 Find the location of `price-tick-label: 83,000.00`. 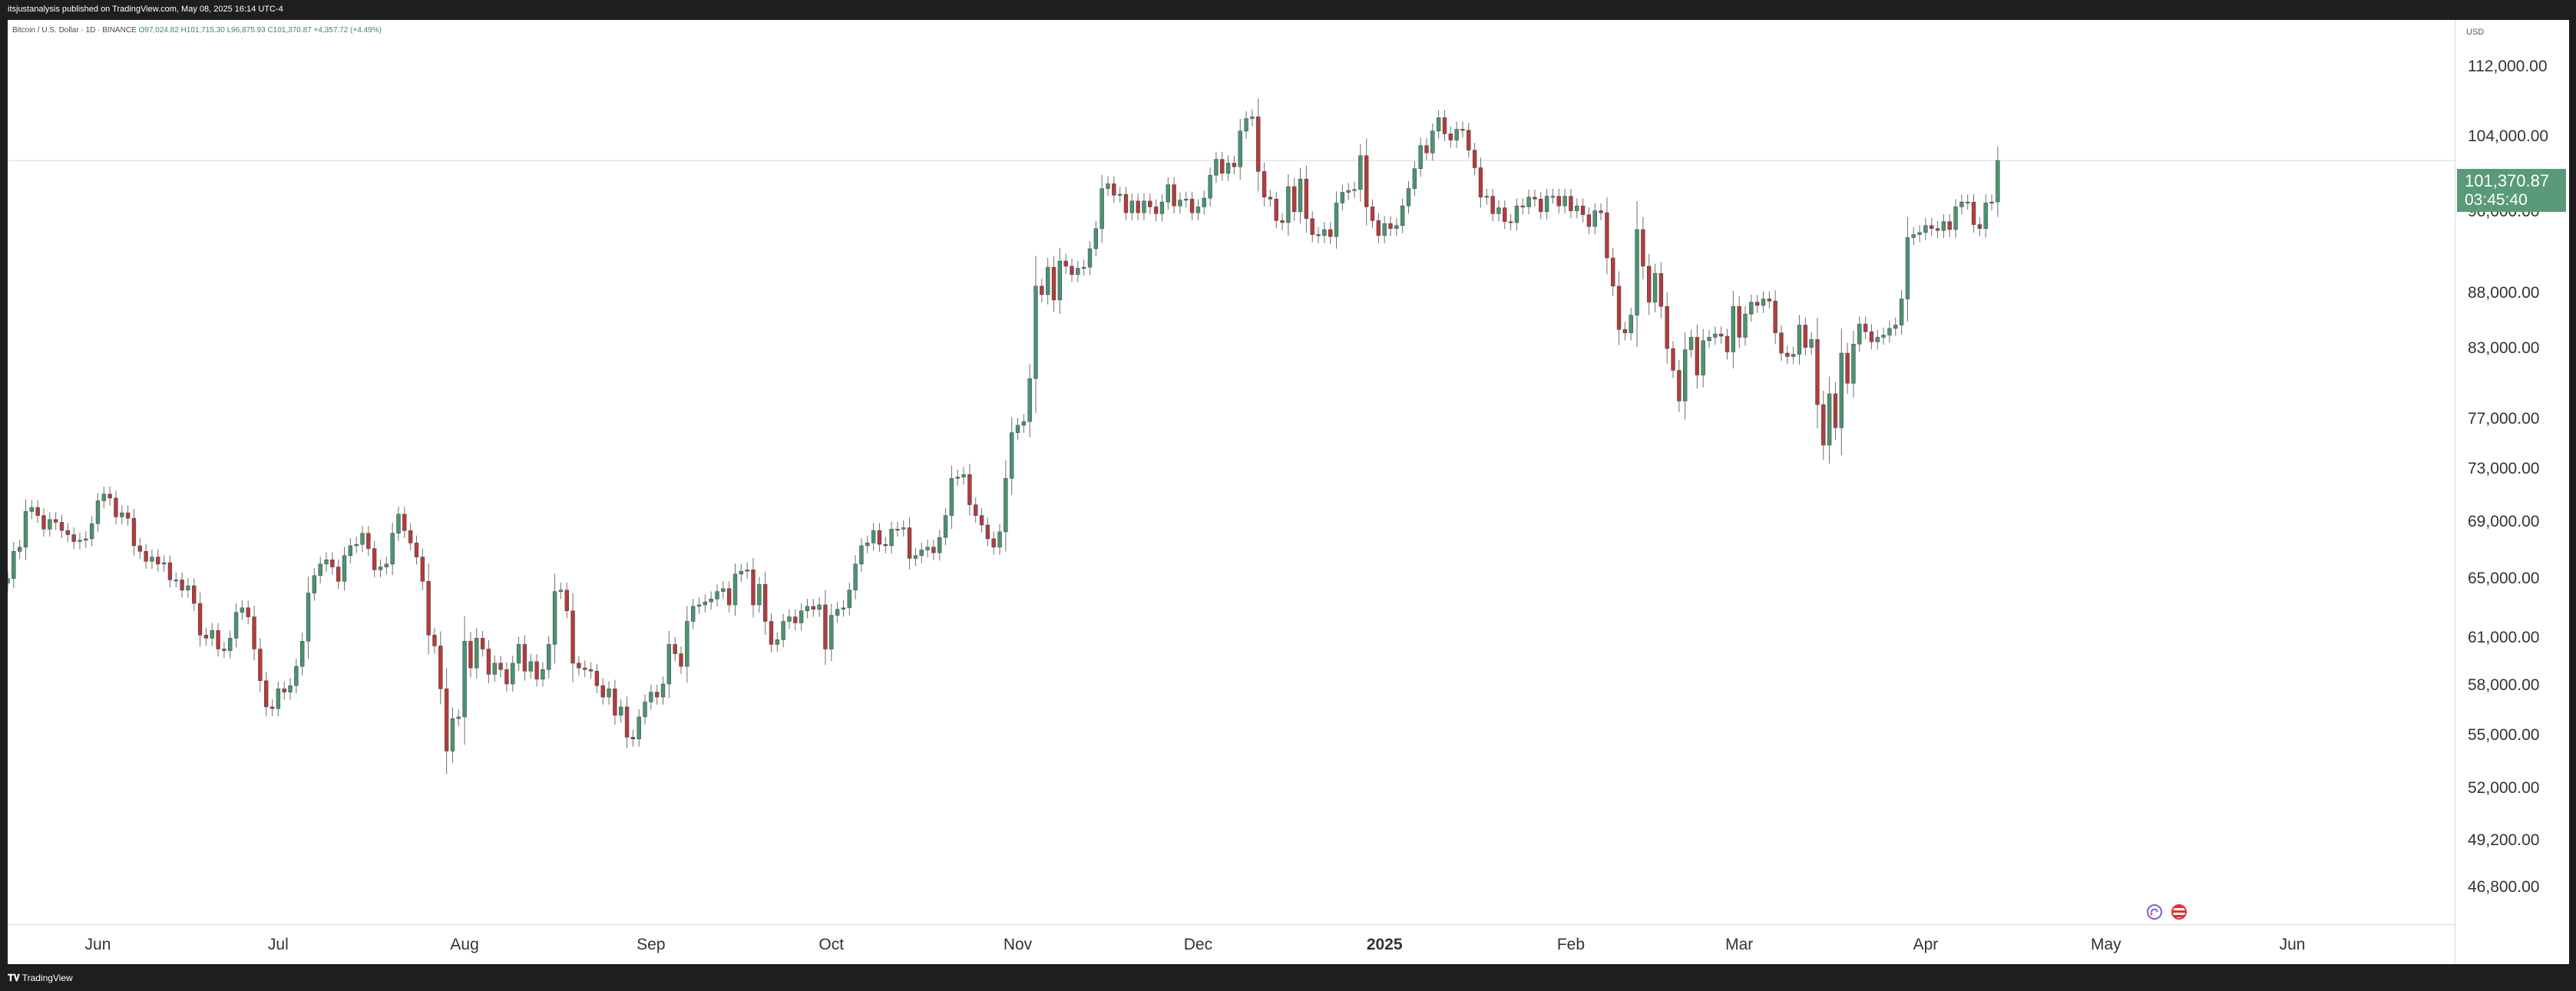

price-tick-label: 83,000.00 is located at coordinates (2504, 348).